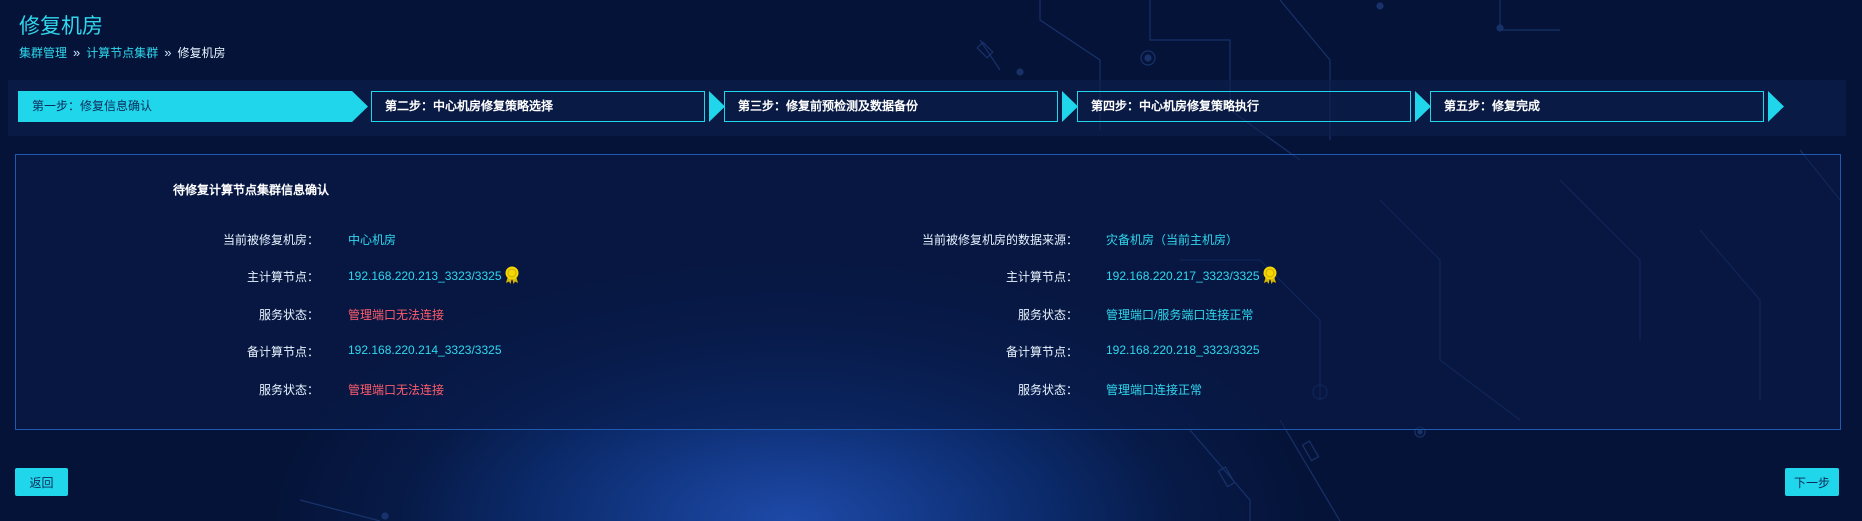 Image resolution: width=1862 pixels, height=521 pixels. I want to click on left-backup-status-value: 管理端口无法连接, so click(396, 390).